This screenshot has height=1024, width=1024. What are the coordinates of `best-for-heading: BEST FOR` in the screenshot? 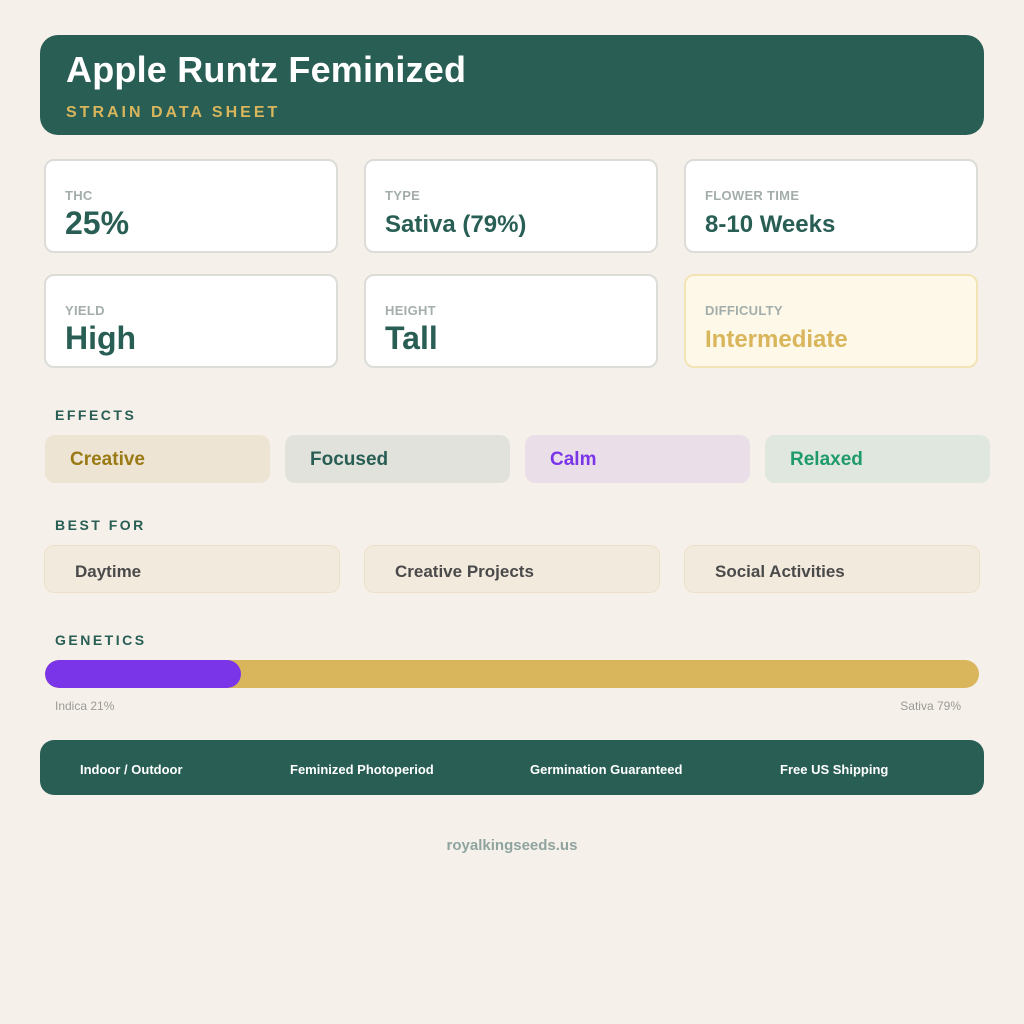 It's located at (100, 525).